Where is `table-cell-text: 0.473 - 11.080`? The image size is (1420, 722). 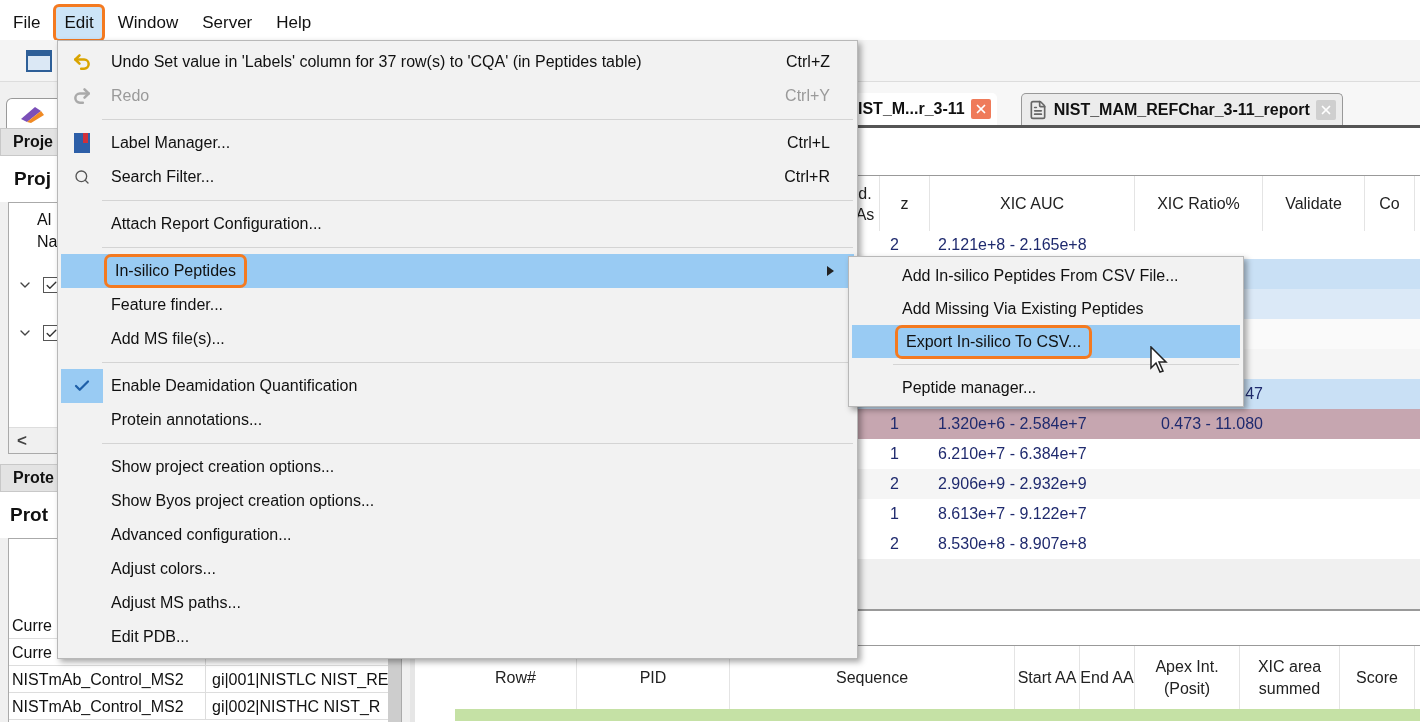 table-cell-text: 0.473 - 11.080 is located at coordinates (1212, 424).